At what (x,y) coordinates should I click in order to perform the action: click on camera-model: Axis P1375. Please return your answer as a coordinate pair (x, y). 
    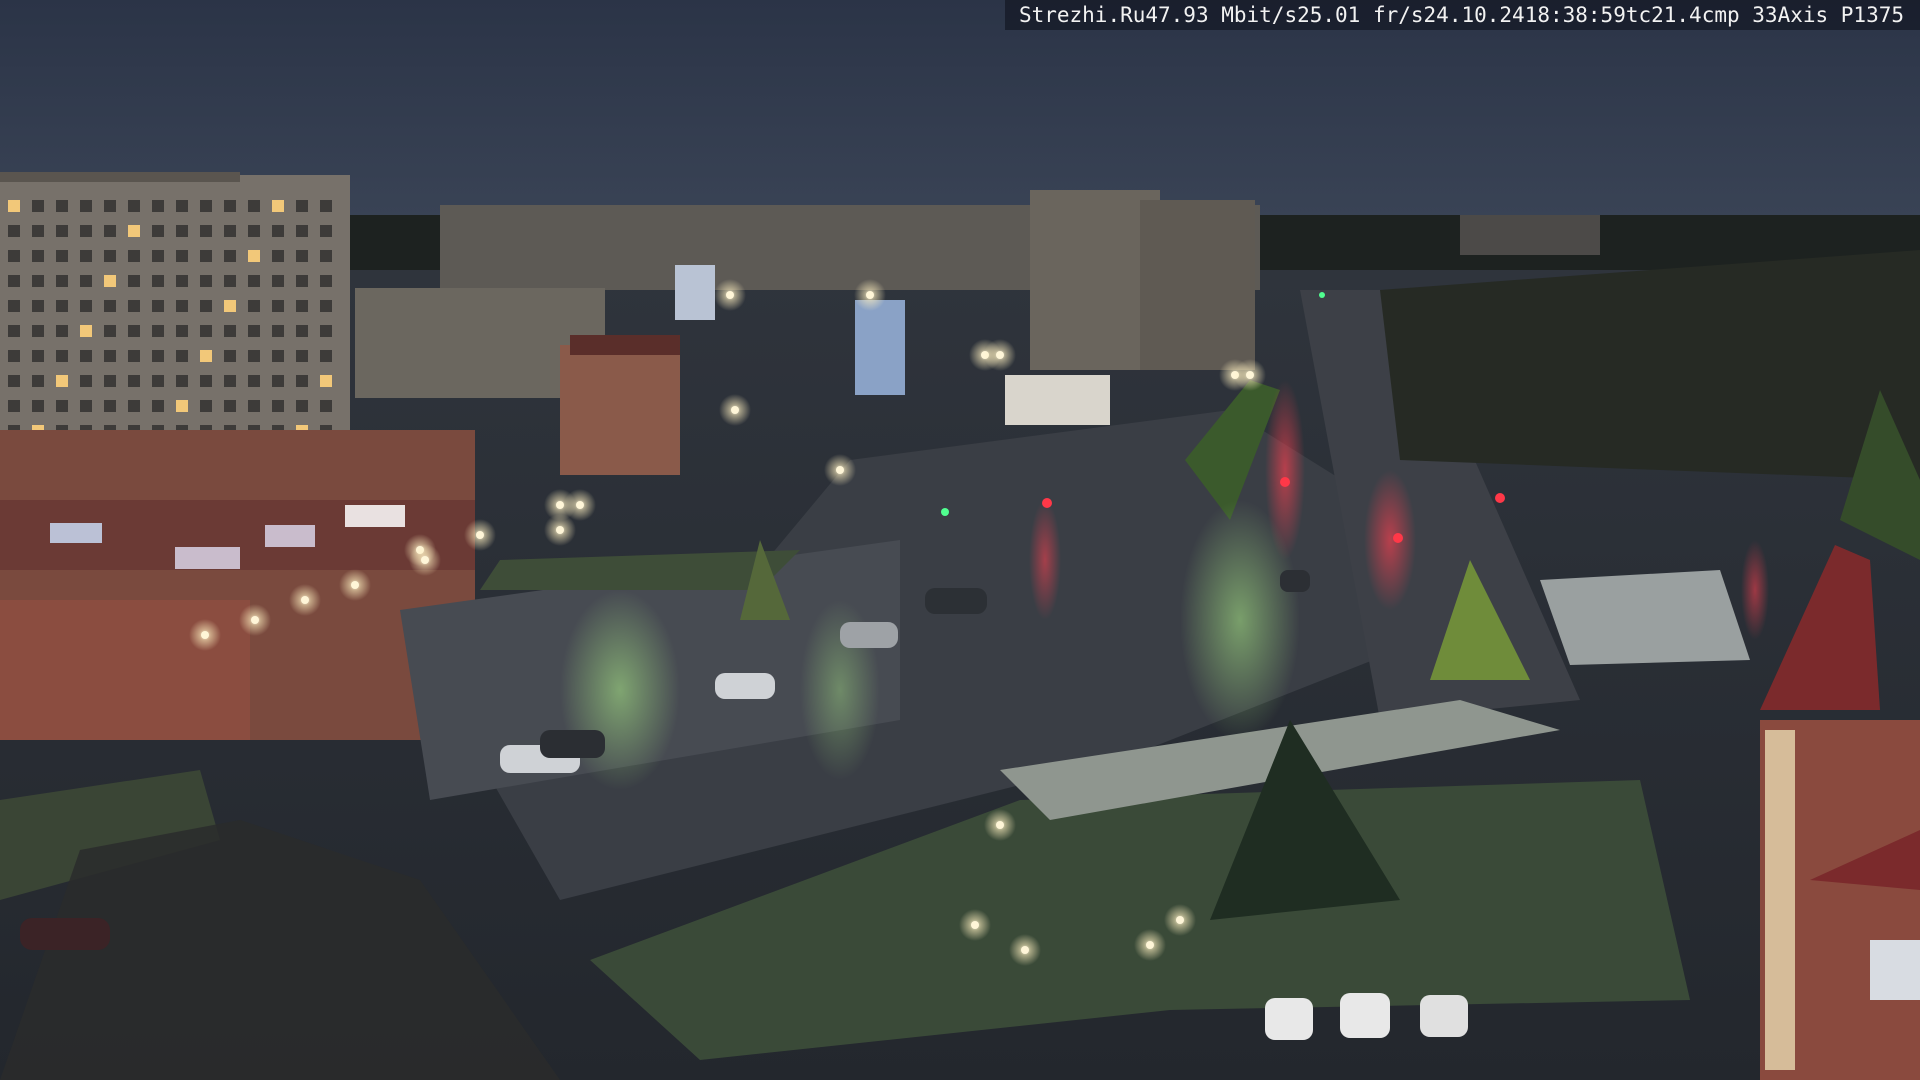
    Looking at the image, I should click on (1840, 15).